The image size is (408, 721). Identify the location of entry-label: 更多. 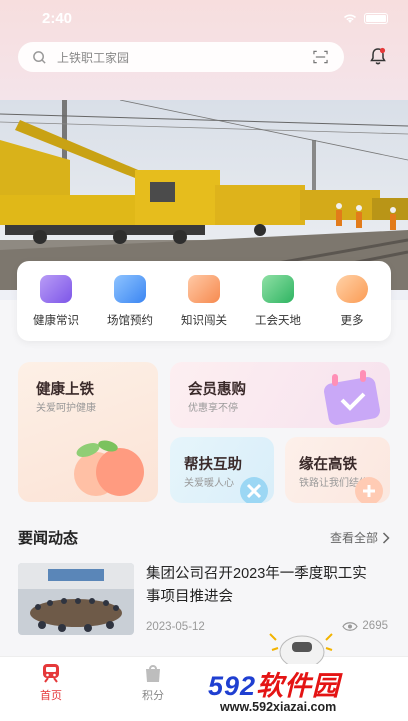
(352, 320).